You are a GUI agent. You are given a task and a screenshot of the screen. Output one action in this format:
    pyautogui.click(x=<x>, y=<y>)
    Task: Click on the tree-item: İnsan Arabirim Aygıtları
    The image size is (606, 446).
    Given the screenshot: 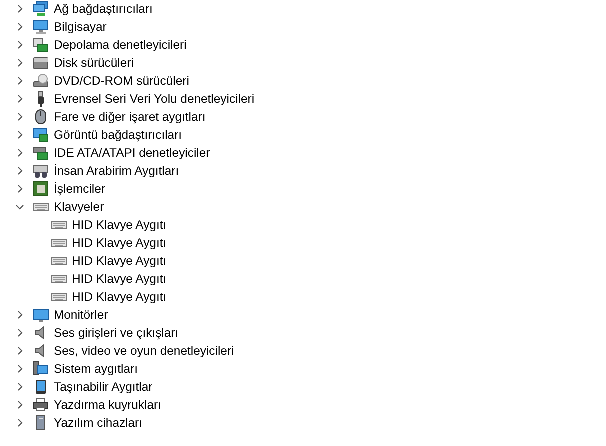 What is the action you would take?
    pyautogui.click(x=117, y=171)
    